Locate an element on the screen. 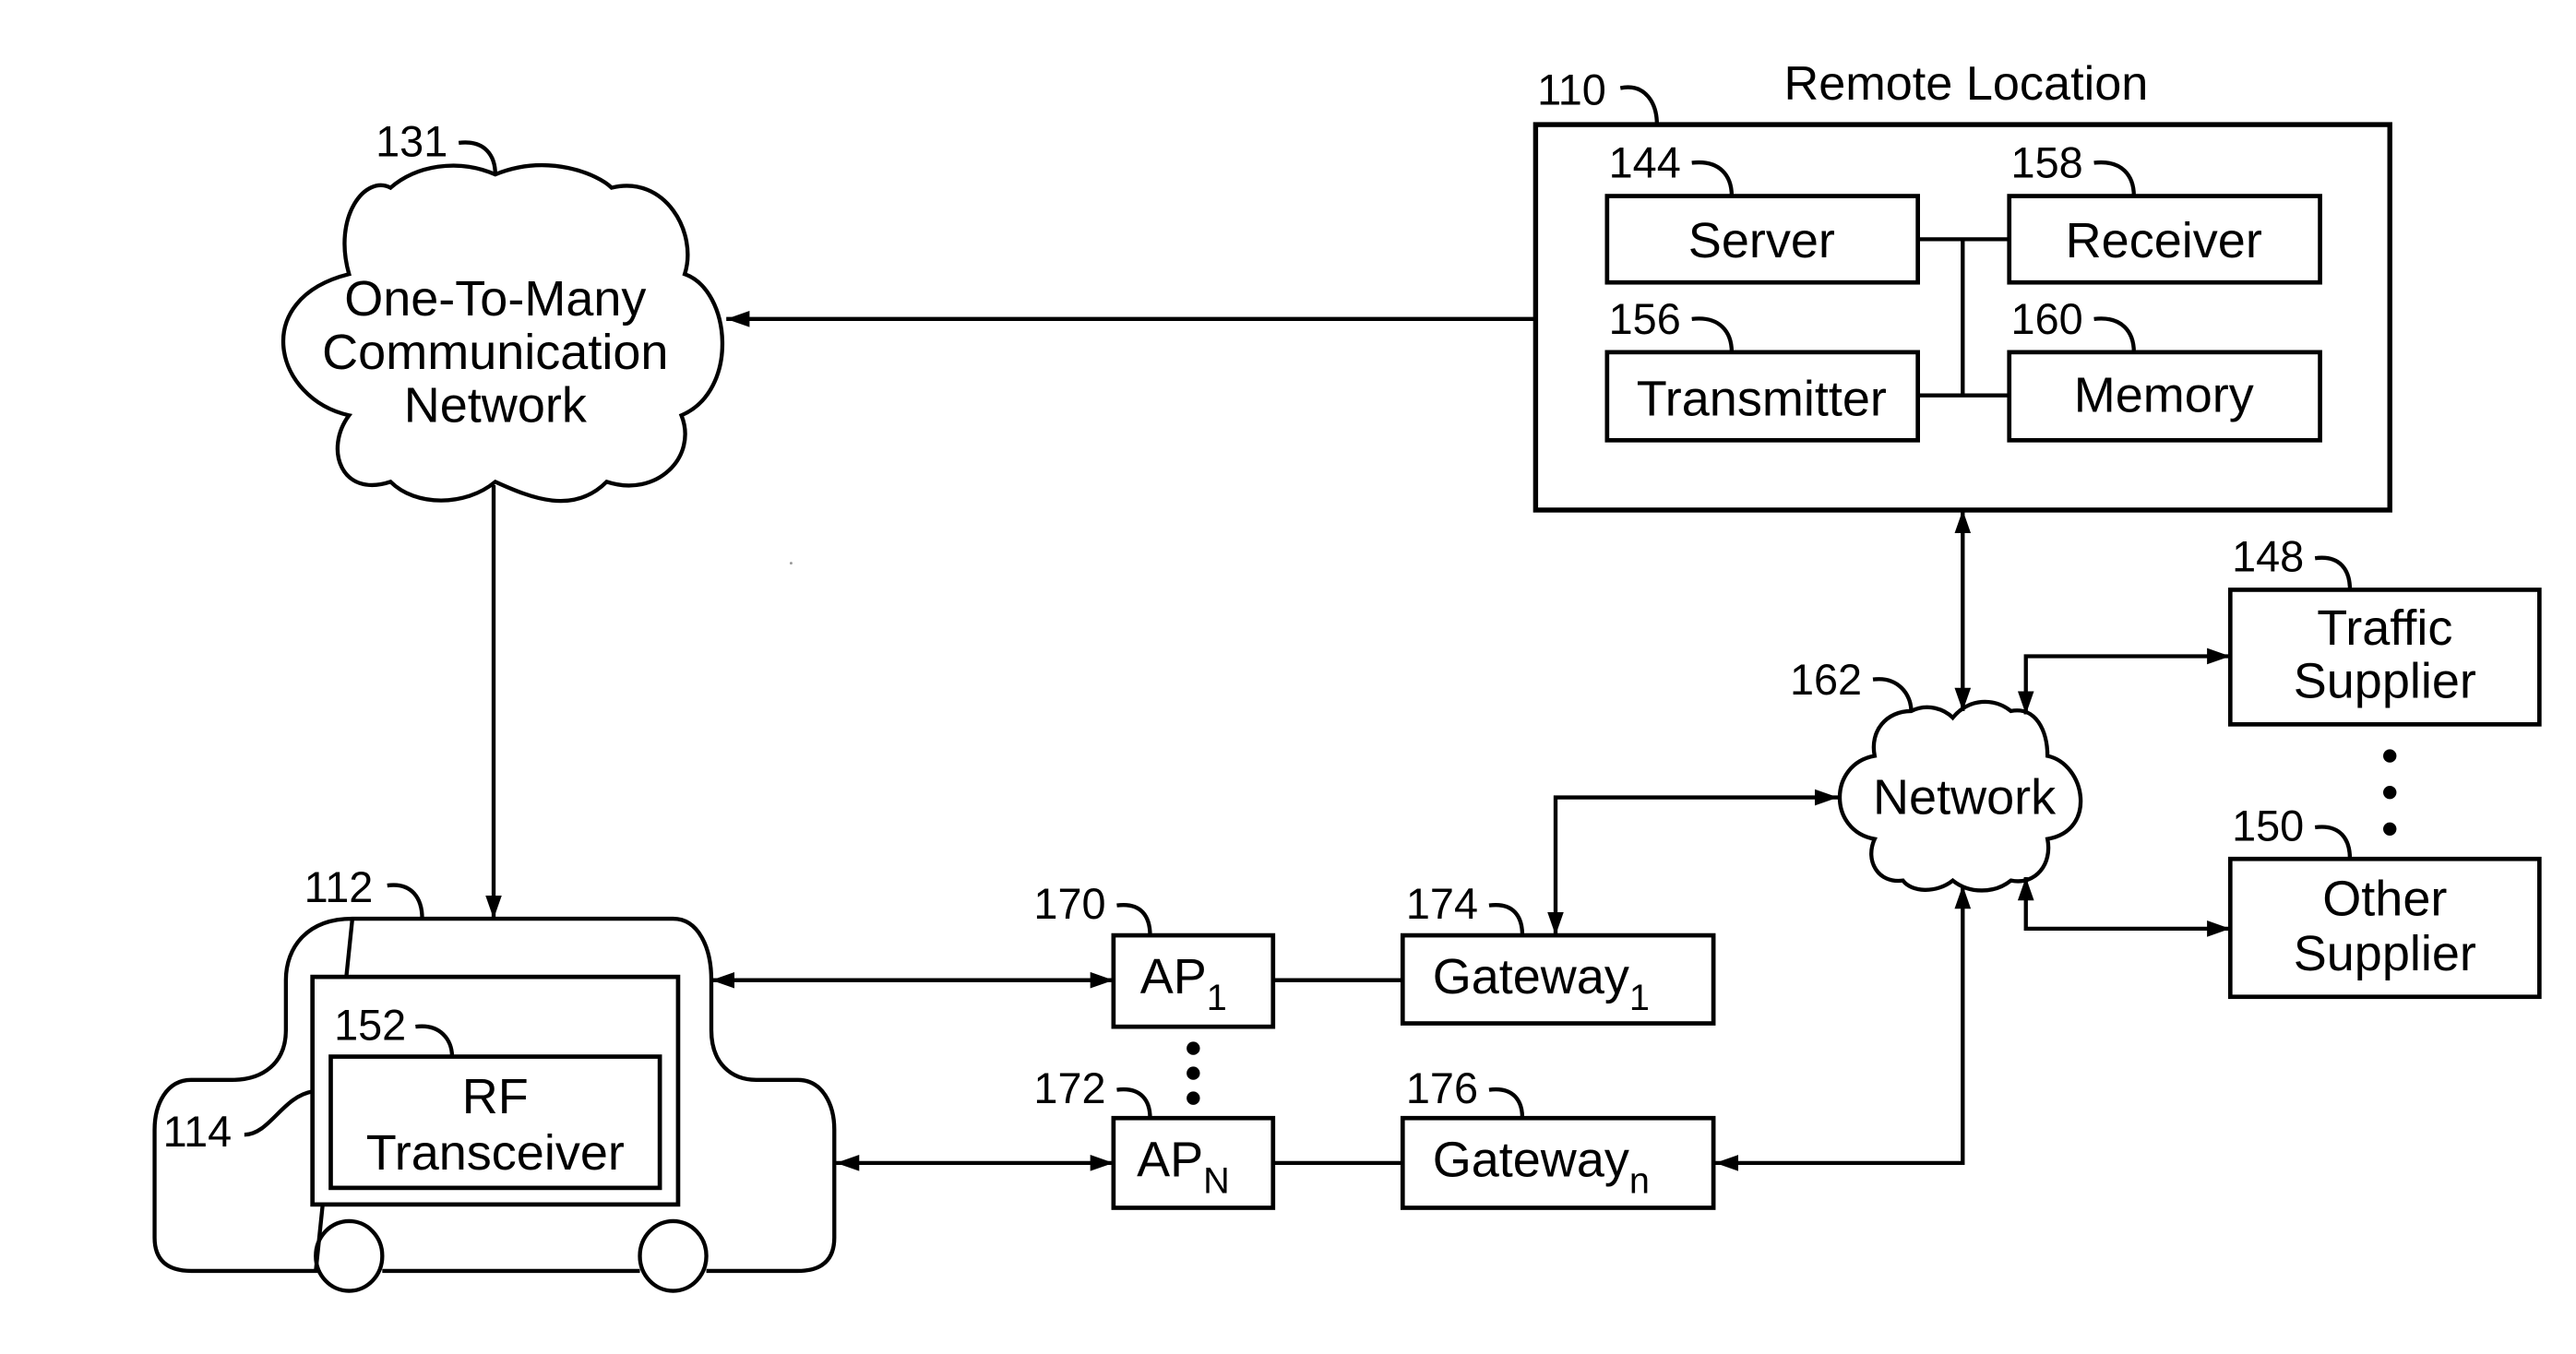  ref-148: 148 is located at coordinates (2268, 557).